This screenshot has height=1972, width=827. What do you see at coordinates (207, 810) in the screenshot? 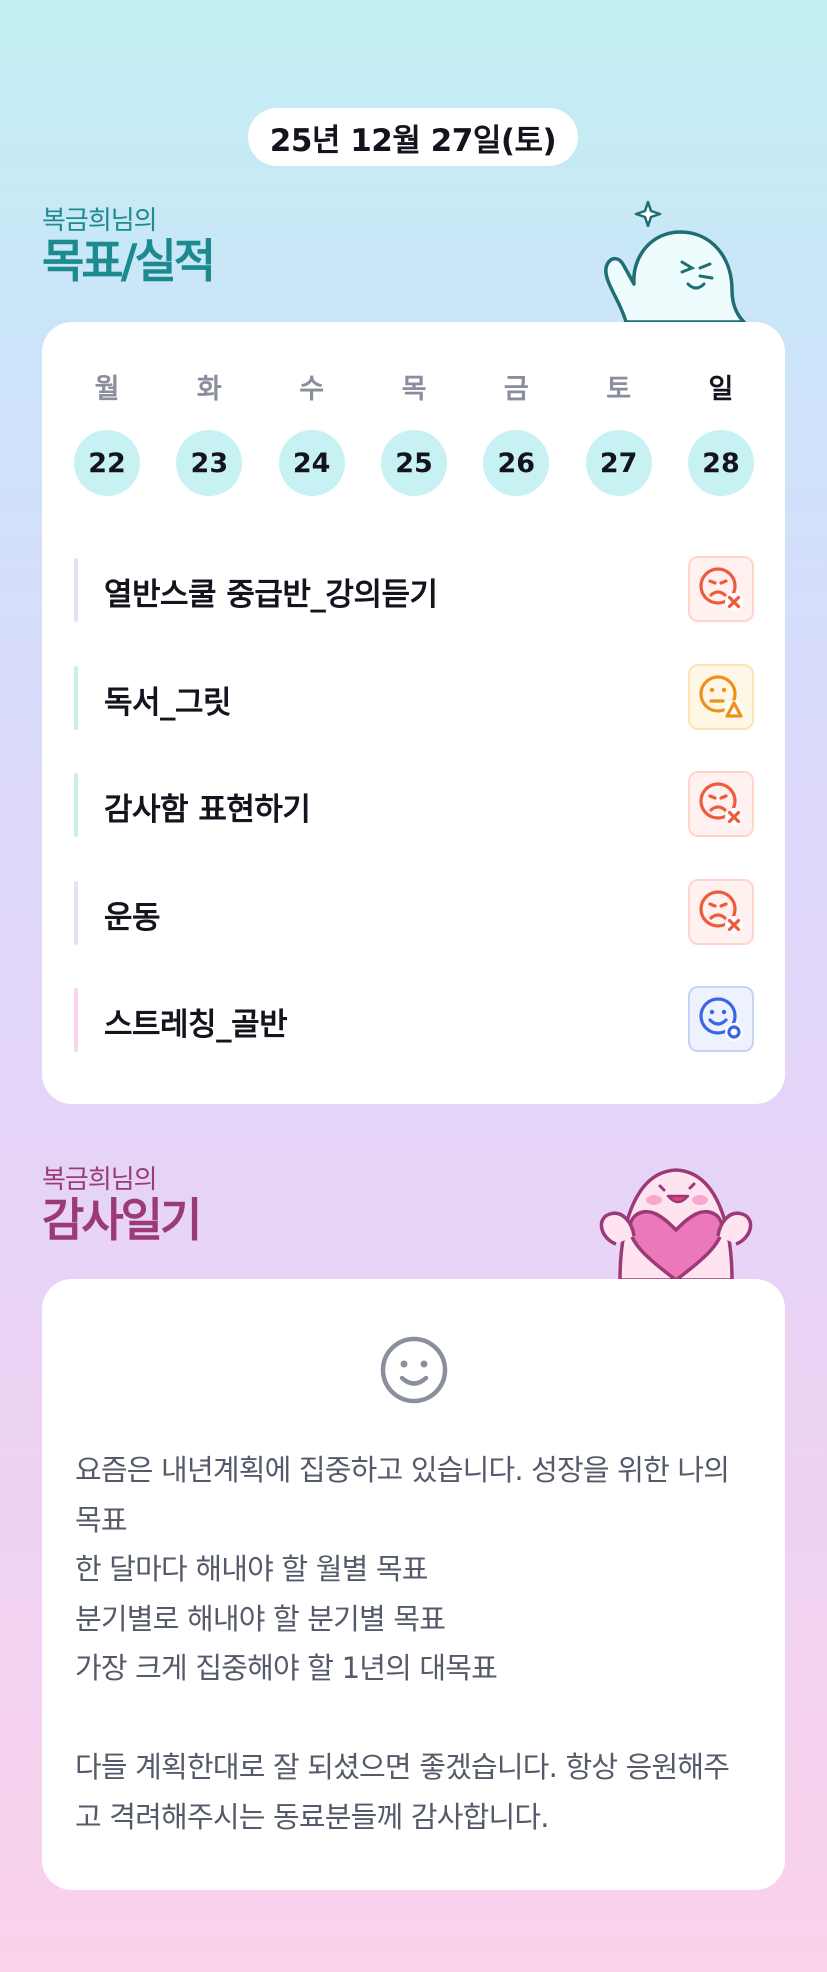
I see `goal-label: 감사함 표현하기` at bounding box center [207, 810].